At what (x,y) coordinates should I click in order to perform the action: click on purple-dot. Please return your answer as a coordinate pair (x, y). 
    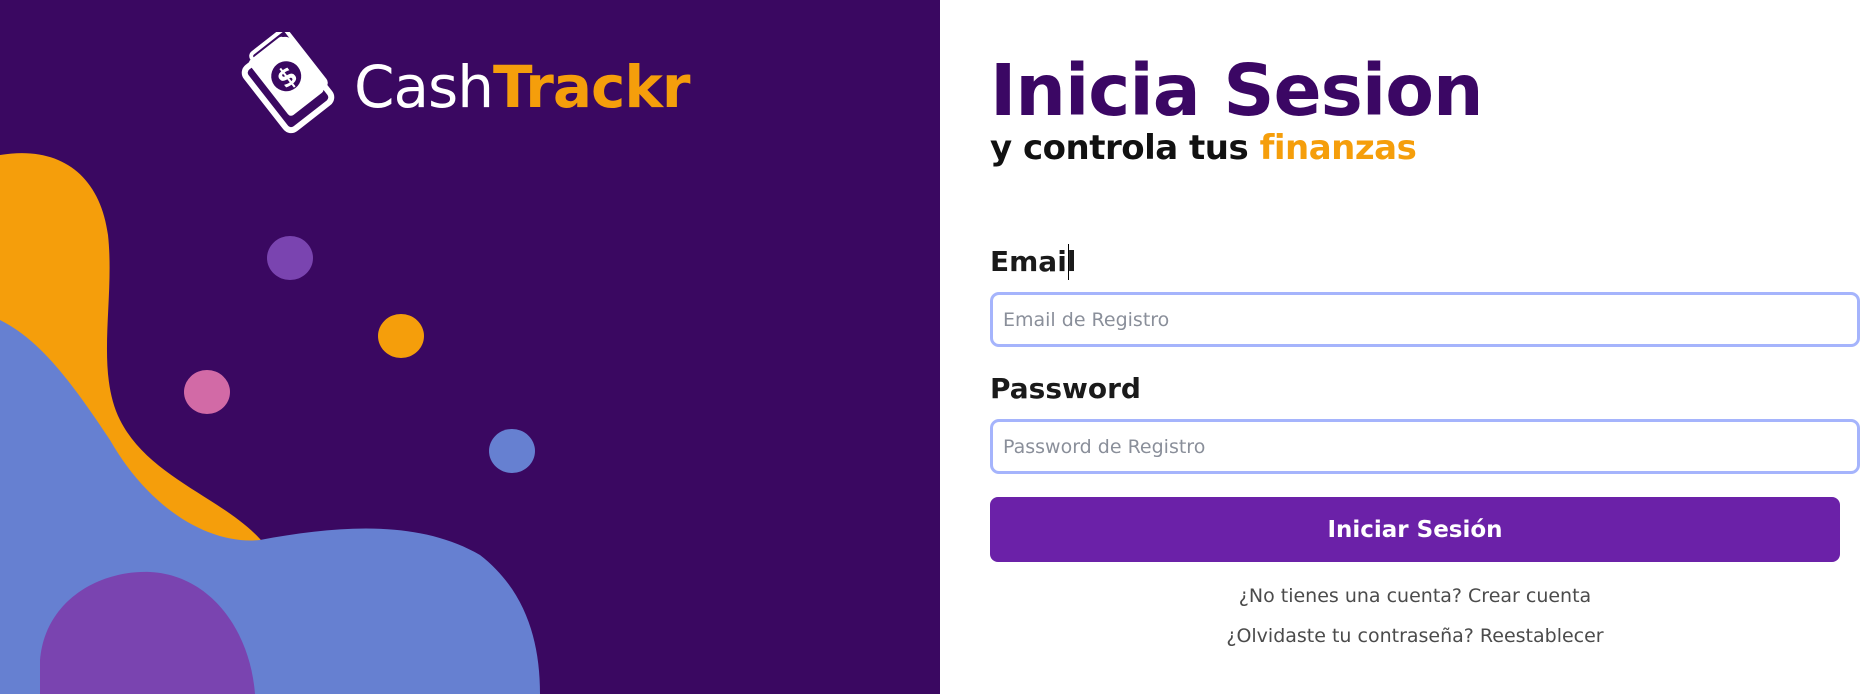
    Looking at the image, I should click on (290, 258).